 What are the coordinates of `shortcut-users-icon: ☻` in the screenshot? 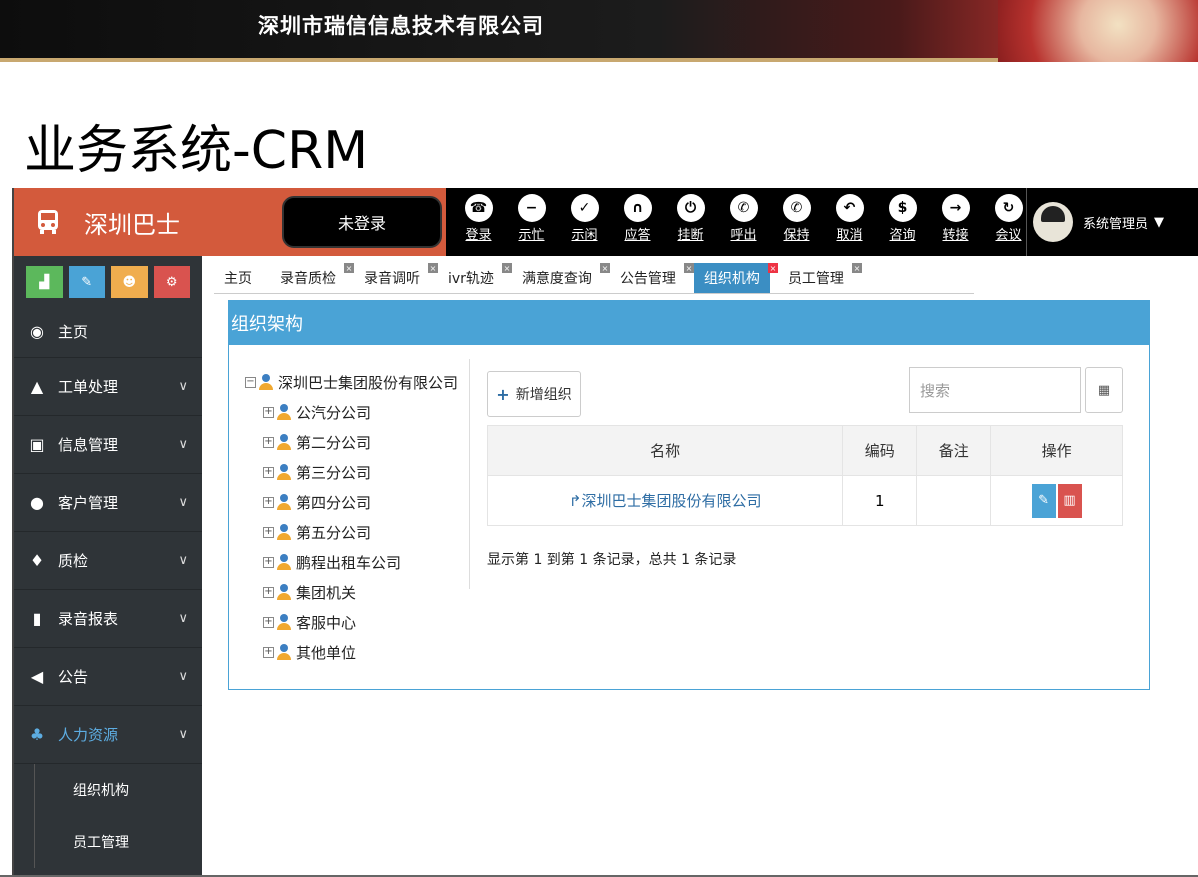 It's located at (129, 282).